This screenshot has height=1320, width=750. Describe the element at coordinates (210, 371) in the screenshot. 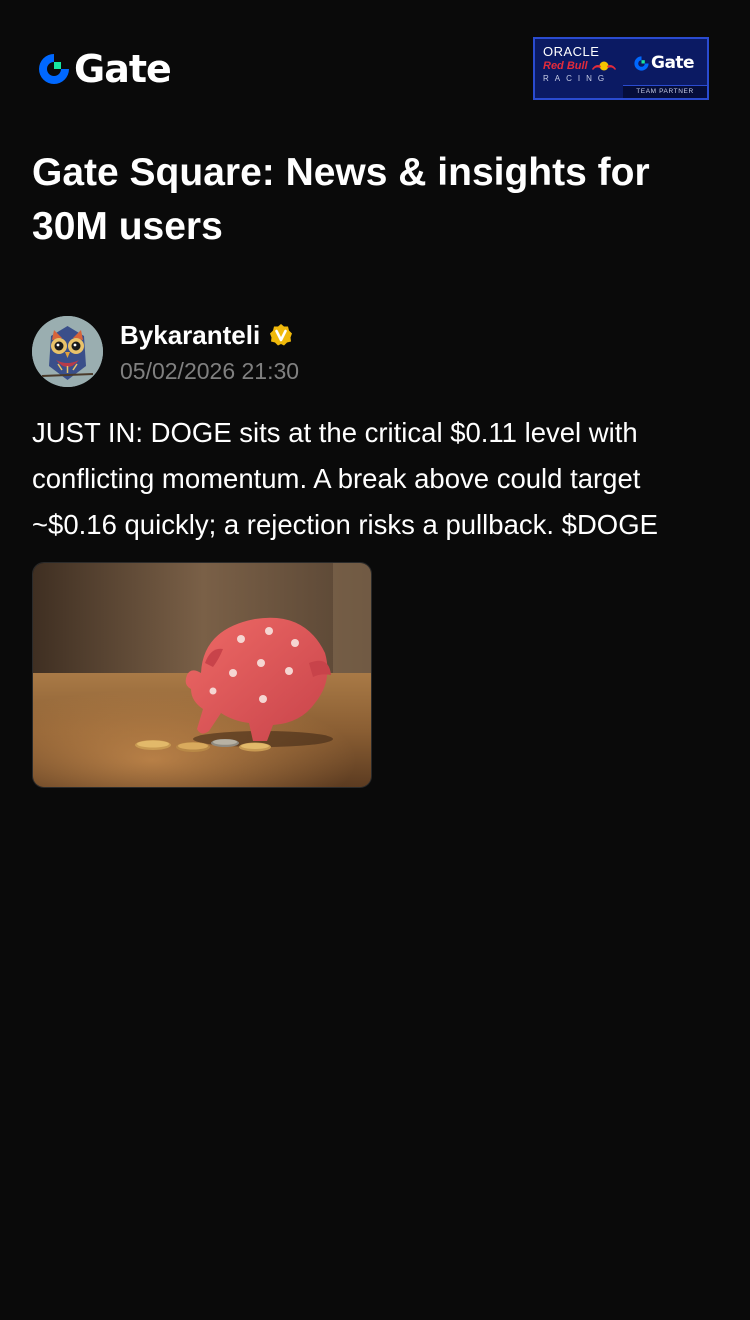

I see `post-timestamp: 05/02/2026 21:30` at that location.